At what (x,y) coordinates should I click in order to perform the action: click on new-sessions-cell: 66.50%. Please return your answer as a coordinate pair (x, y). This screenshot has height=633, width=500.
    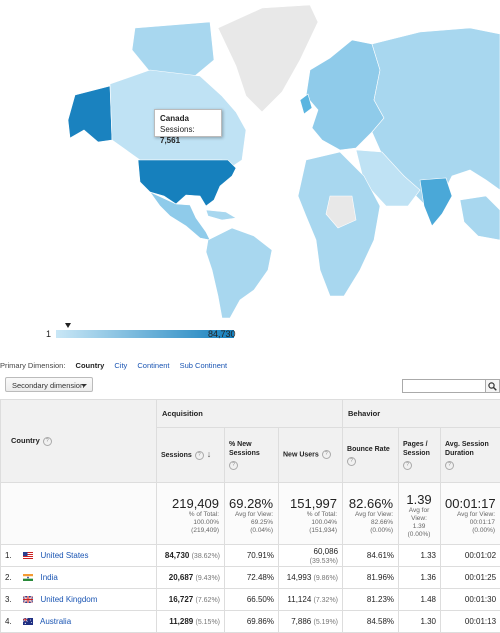
    Looking at the image, I should click on (252, 600).